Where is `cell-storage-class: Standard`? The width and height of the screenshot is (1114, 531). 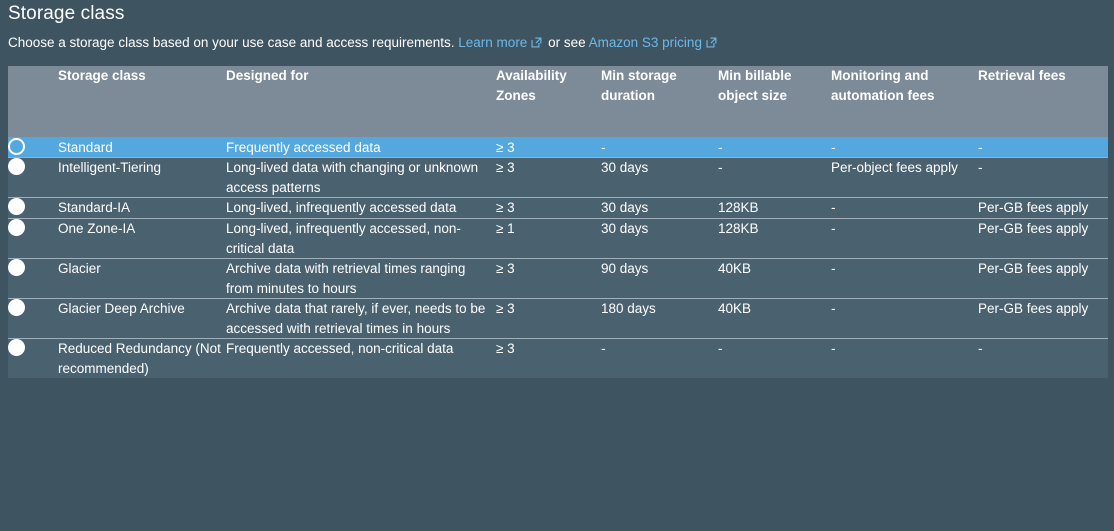 cell-storage-class: Standard is located at coordinates (85, 147).